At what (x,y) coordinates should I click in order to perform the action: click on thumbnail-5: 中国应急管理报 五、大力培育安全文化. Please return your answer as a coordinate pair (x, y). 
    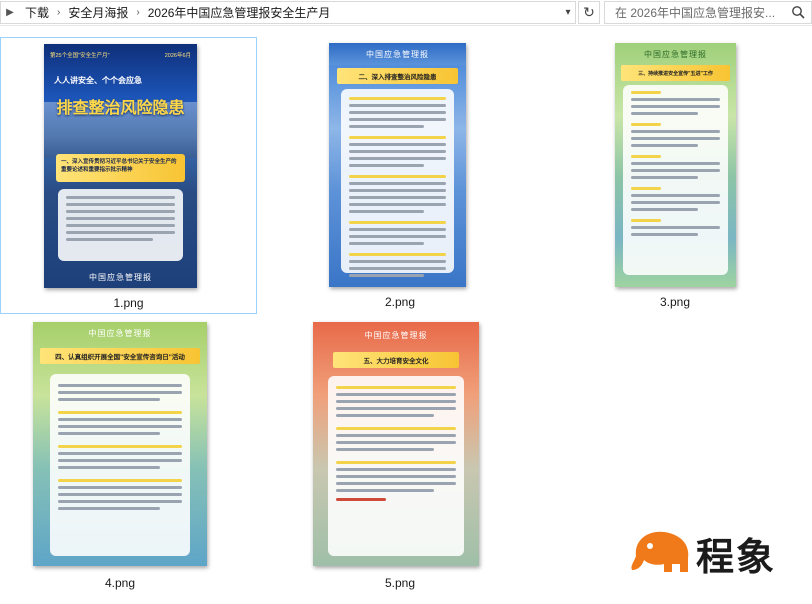
    Looking at the image, I should click on (396, 444).